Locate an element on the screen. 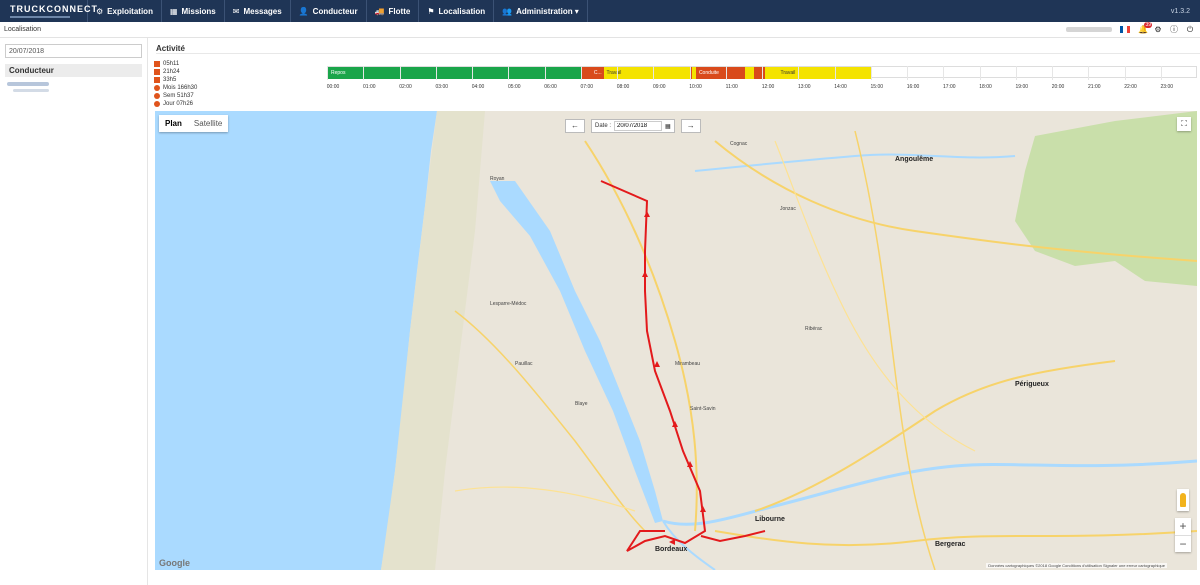  town-label: Bordeaux is located at coordinates (671, 549).